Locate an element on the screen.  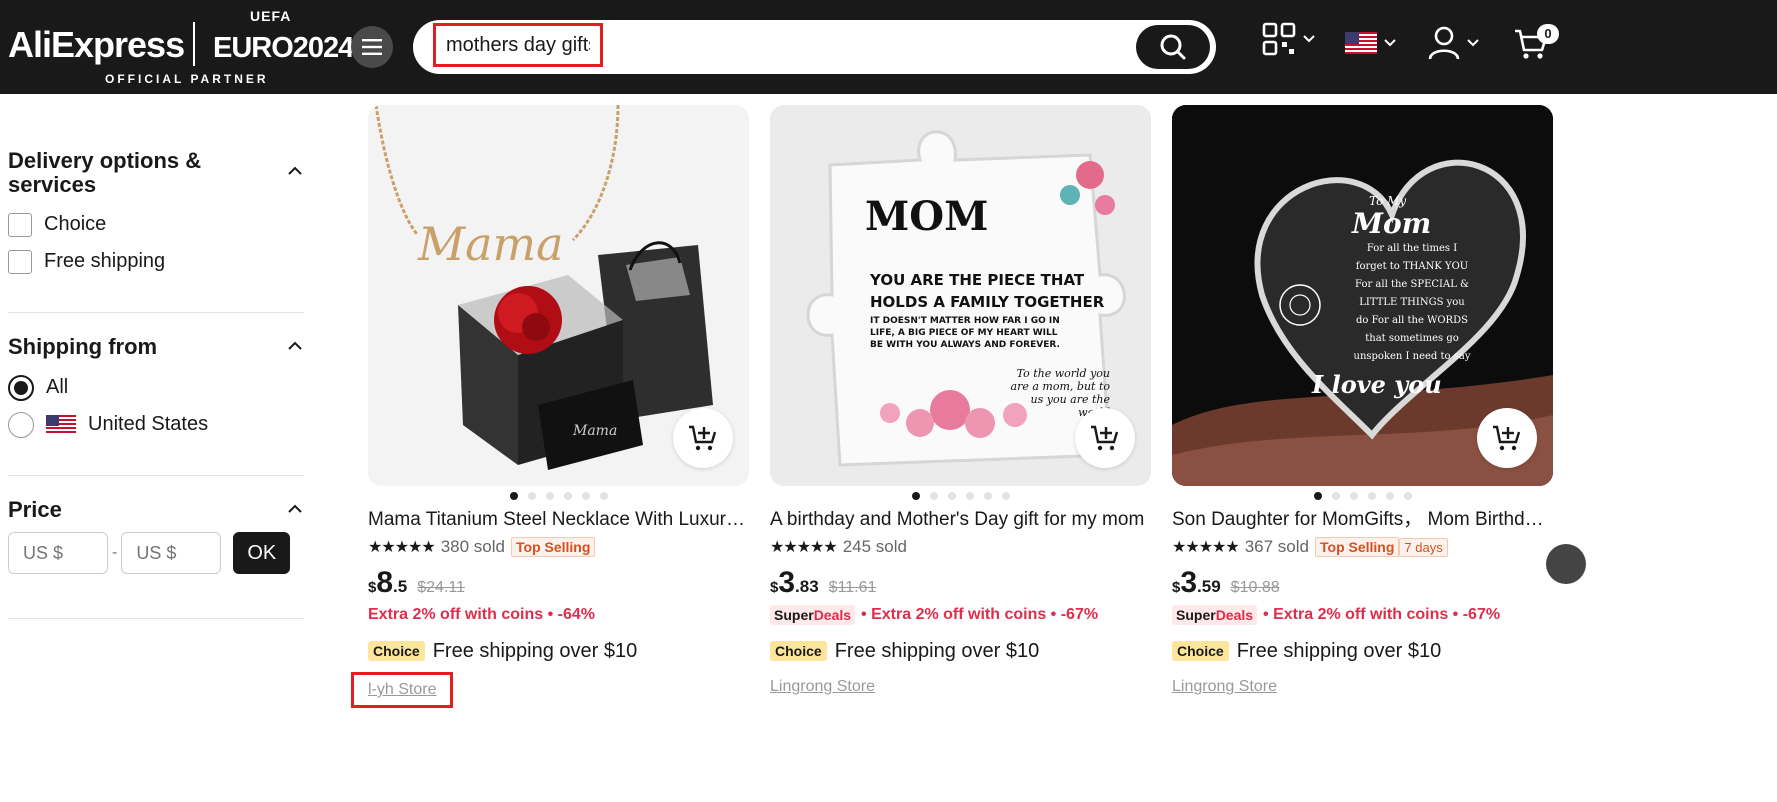
ship-from-us: United States is located at coordinates (108, 424).